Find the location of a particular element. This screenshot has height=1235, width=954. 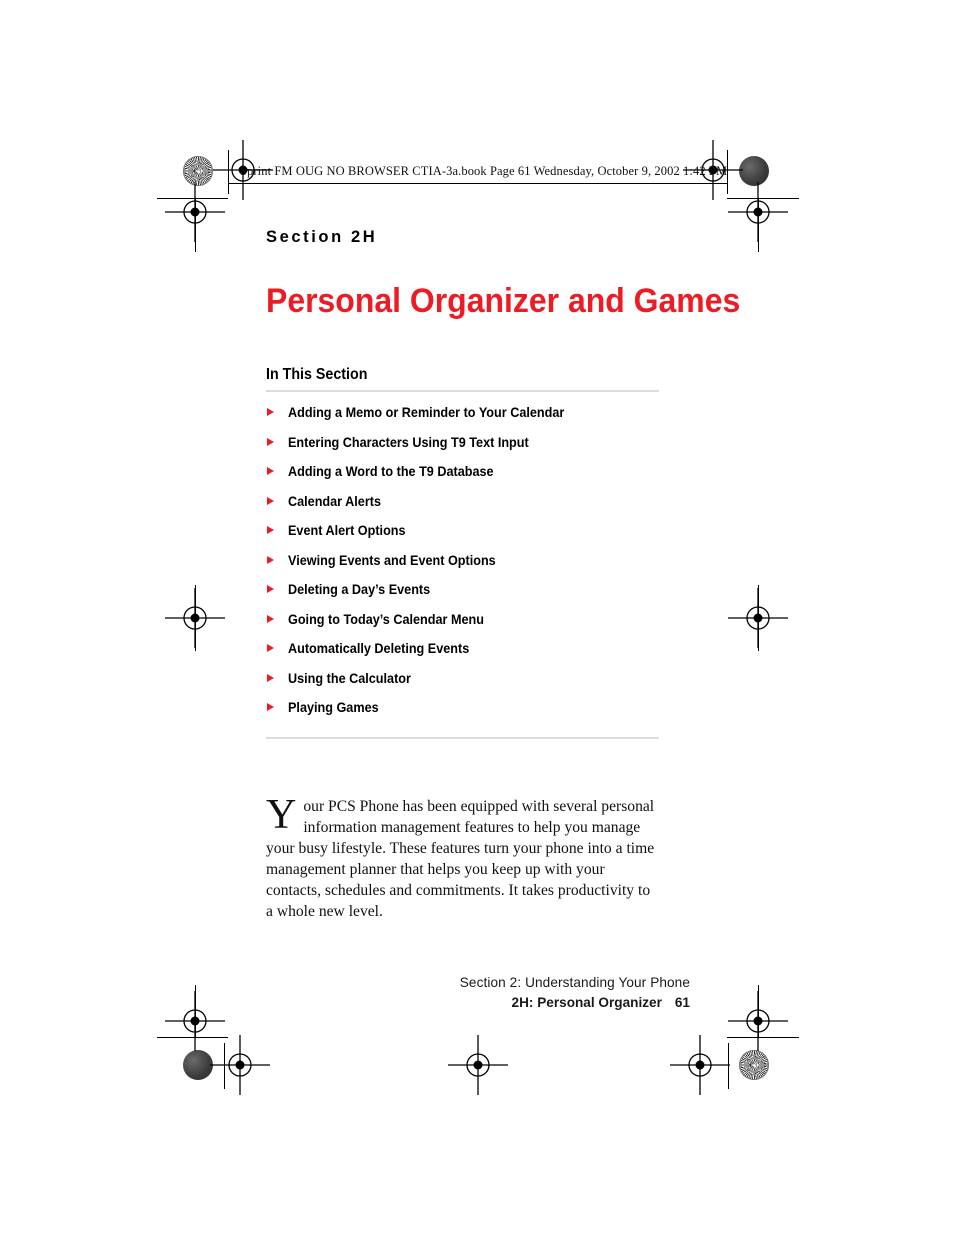

list-item-label: Going to Today’s Calendar Menu is located at coordinates (386, 619).